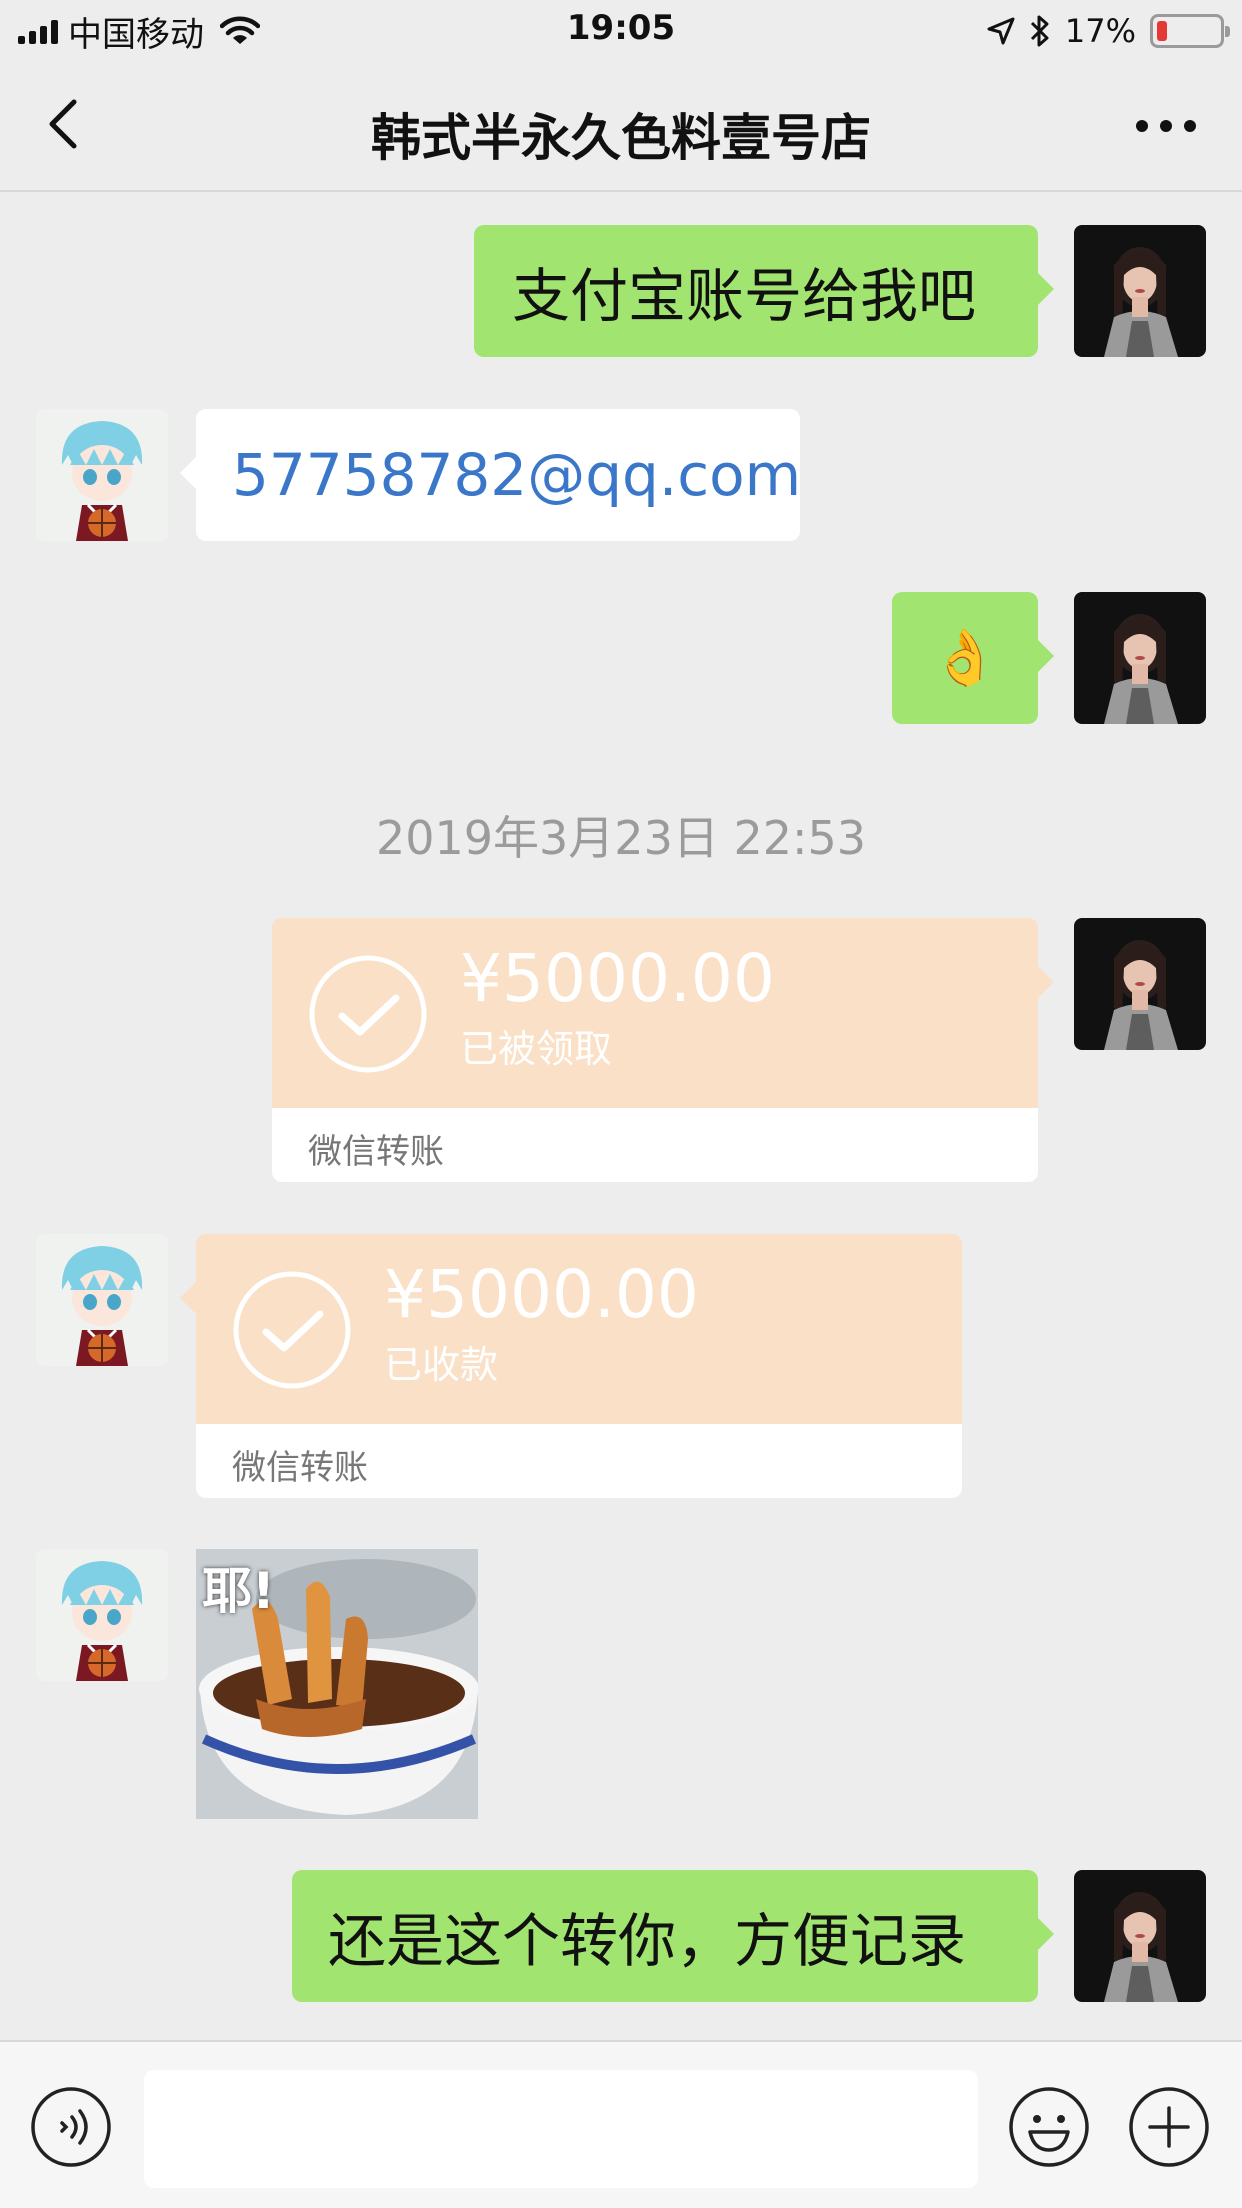 The height and width of the screenshot is (2208, 1242). Describe the element at coordinates (1162, 31) in the screenshot. I see `battery-fill` at that location.